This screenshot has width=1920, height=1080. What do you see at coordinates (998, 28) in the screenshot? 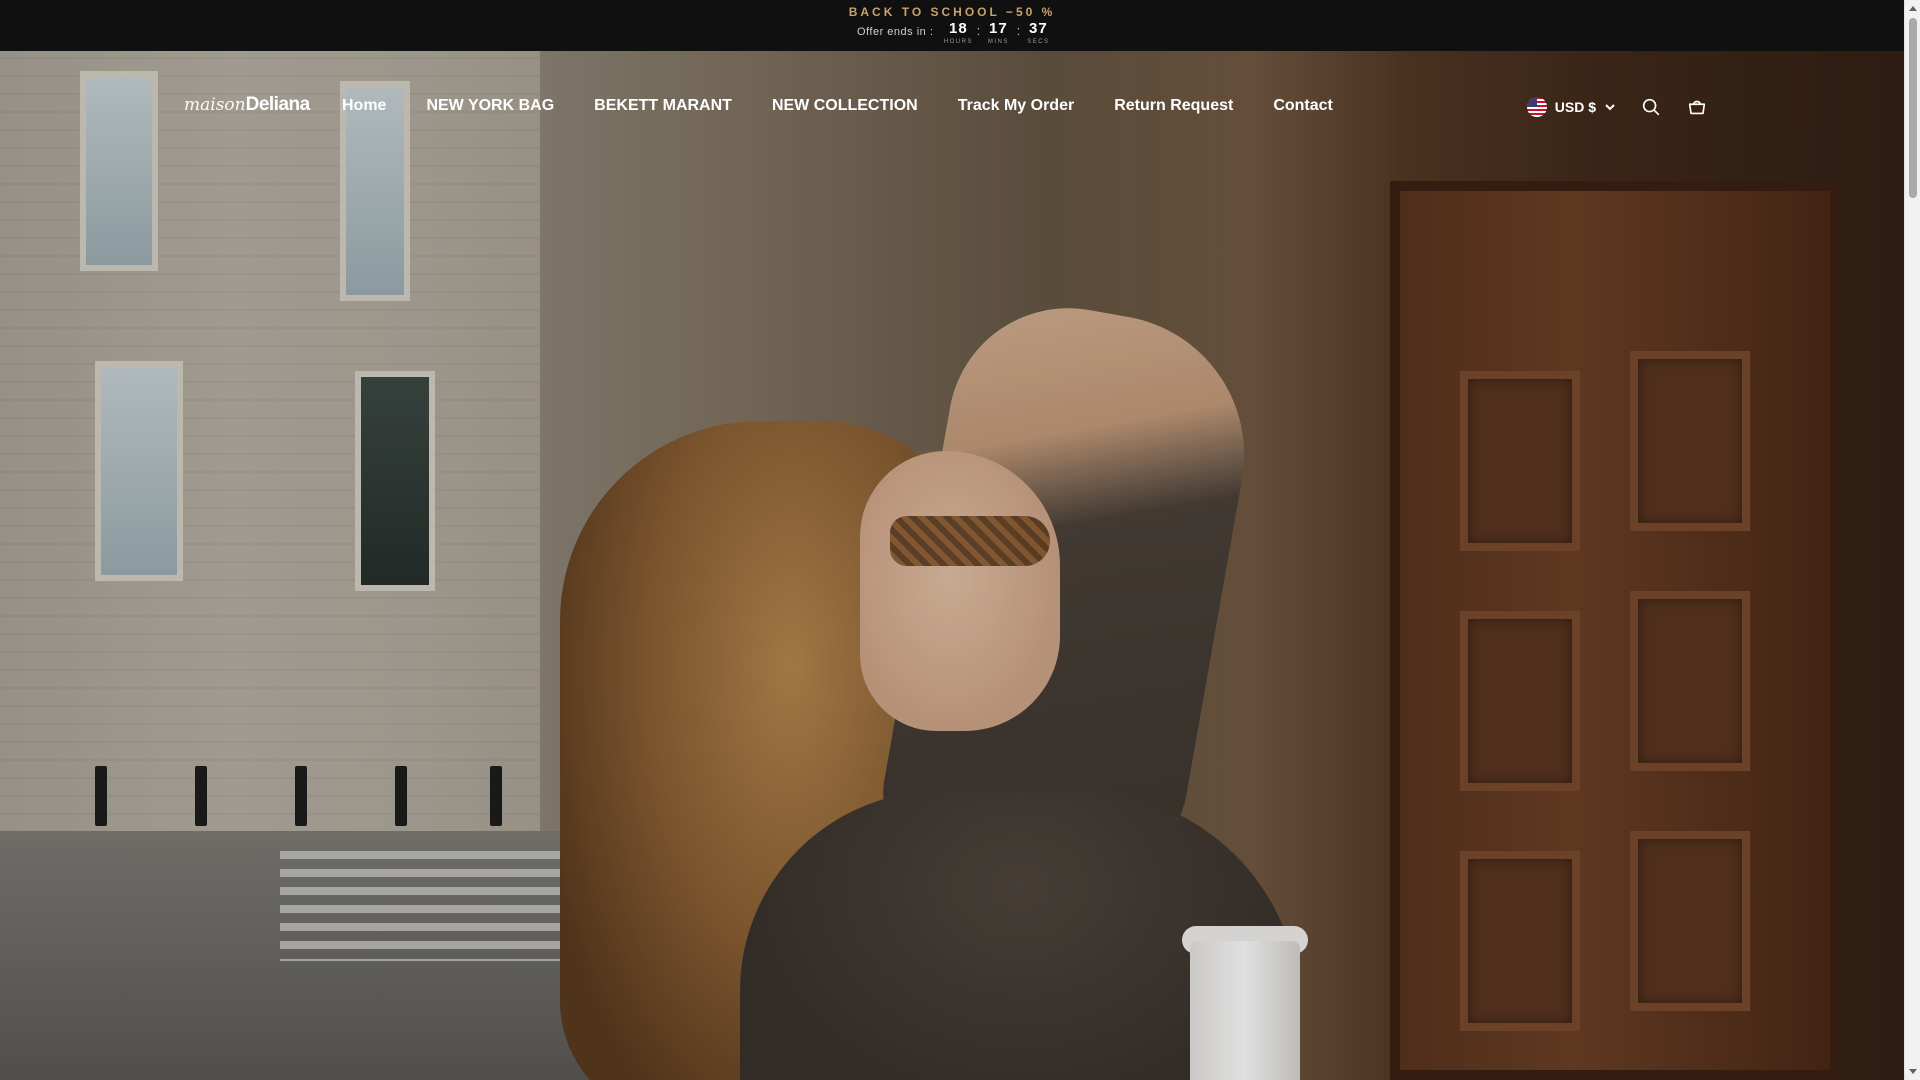
I see `countdown-minutes-value: 17` at bounding box center [998, 28].